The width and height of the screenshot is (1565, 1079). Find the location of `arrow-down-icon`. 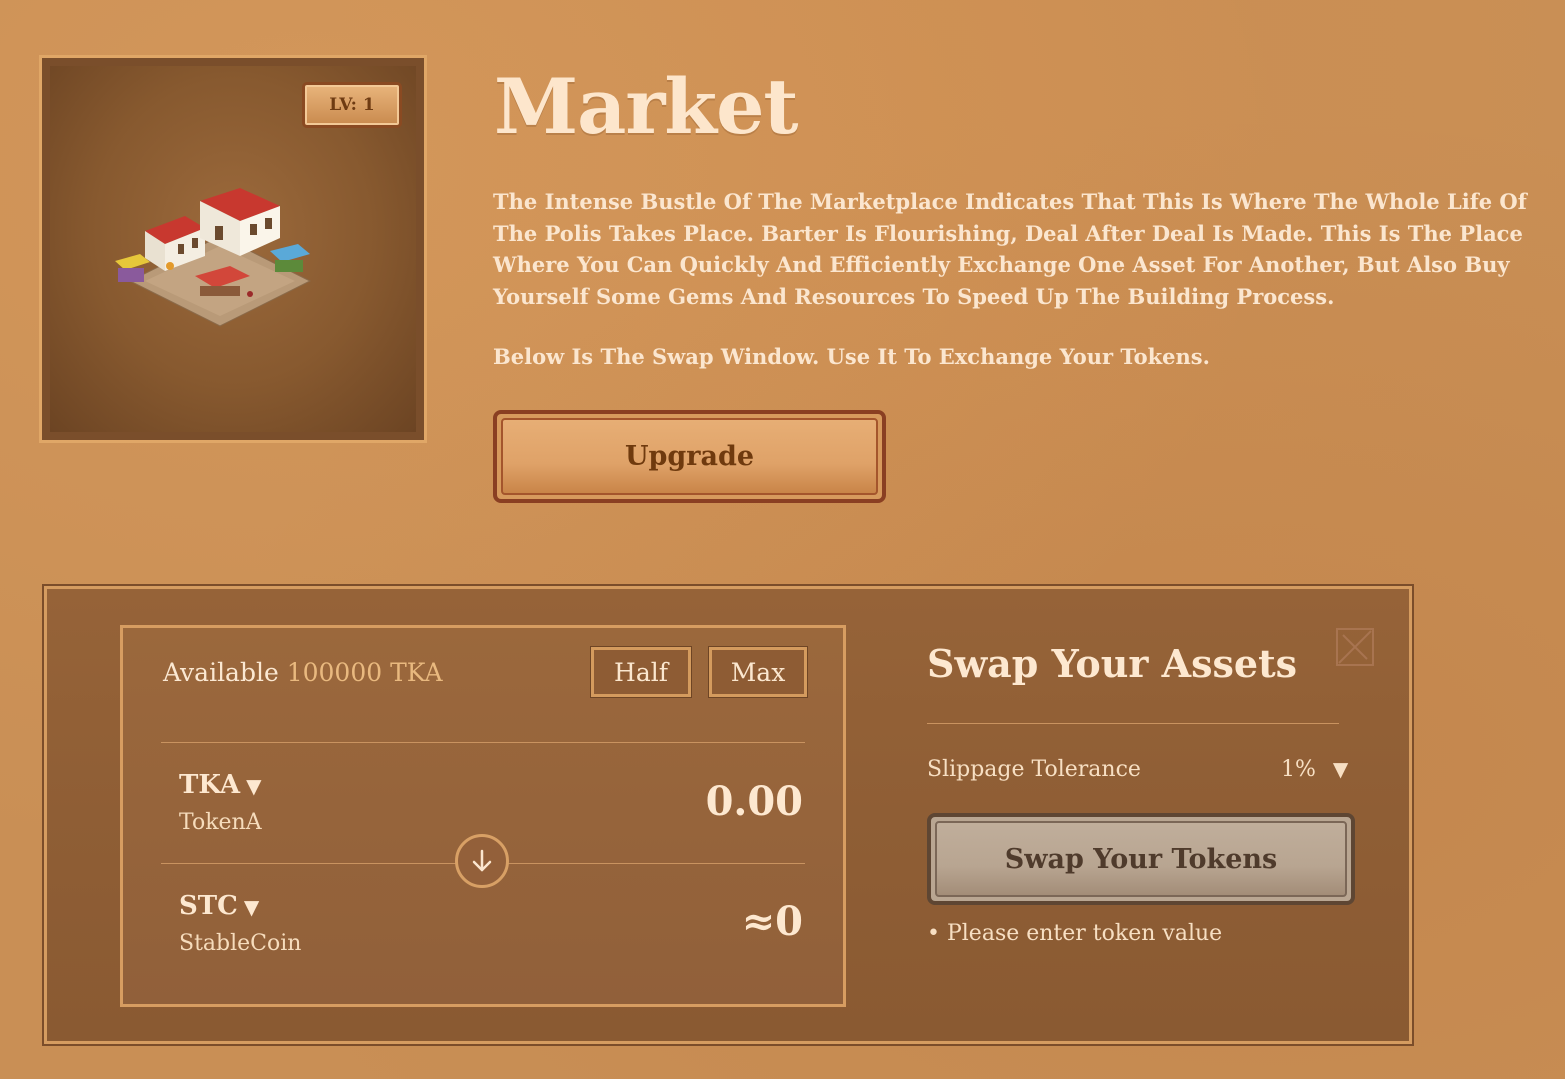

arrow-down-icon is located at coordinates (482, 860).